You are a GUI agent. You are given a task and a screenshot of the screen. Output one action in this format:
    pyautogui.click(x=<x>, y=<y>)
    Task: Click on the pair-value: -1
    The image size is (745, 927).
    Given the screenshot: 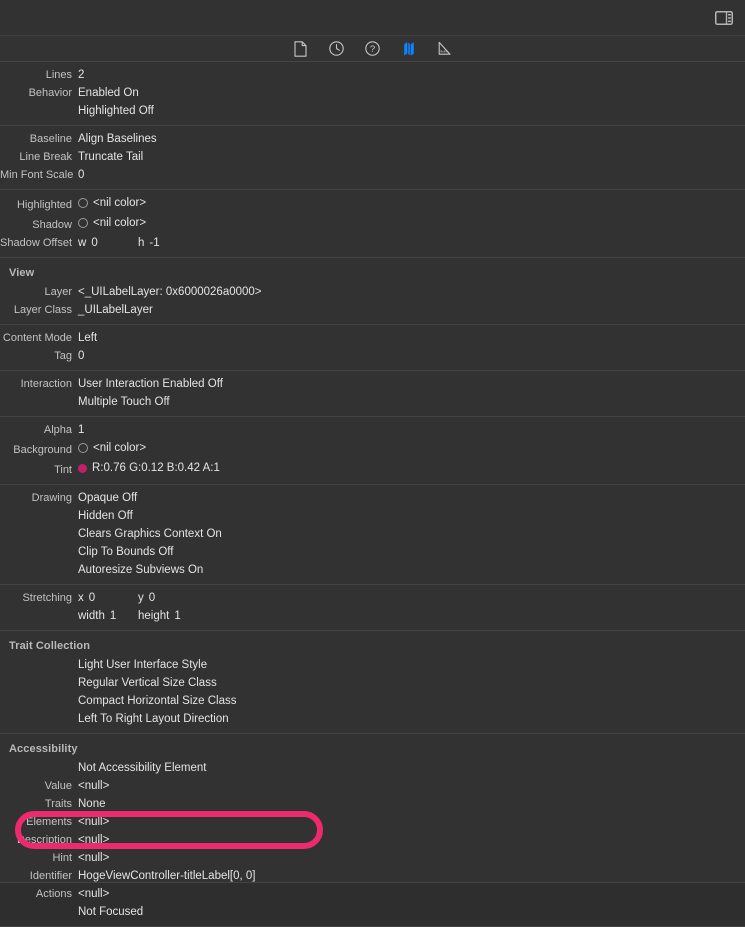 What is the action you would take?
    pyautogui.click(x=154, y=243)
    